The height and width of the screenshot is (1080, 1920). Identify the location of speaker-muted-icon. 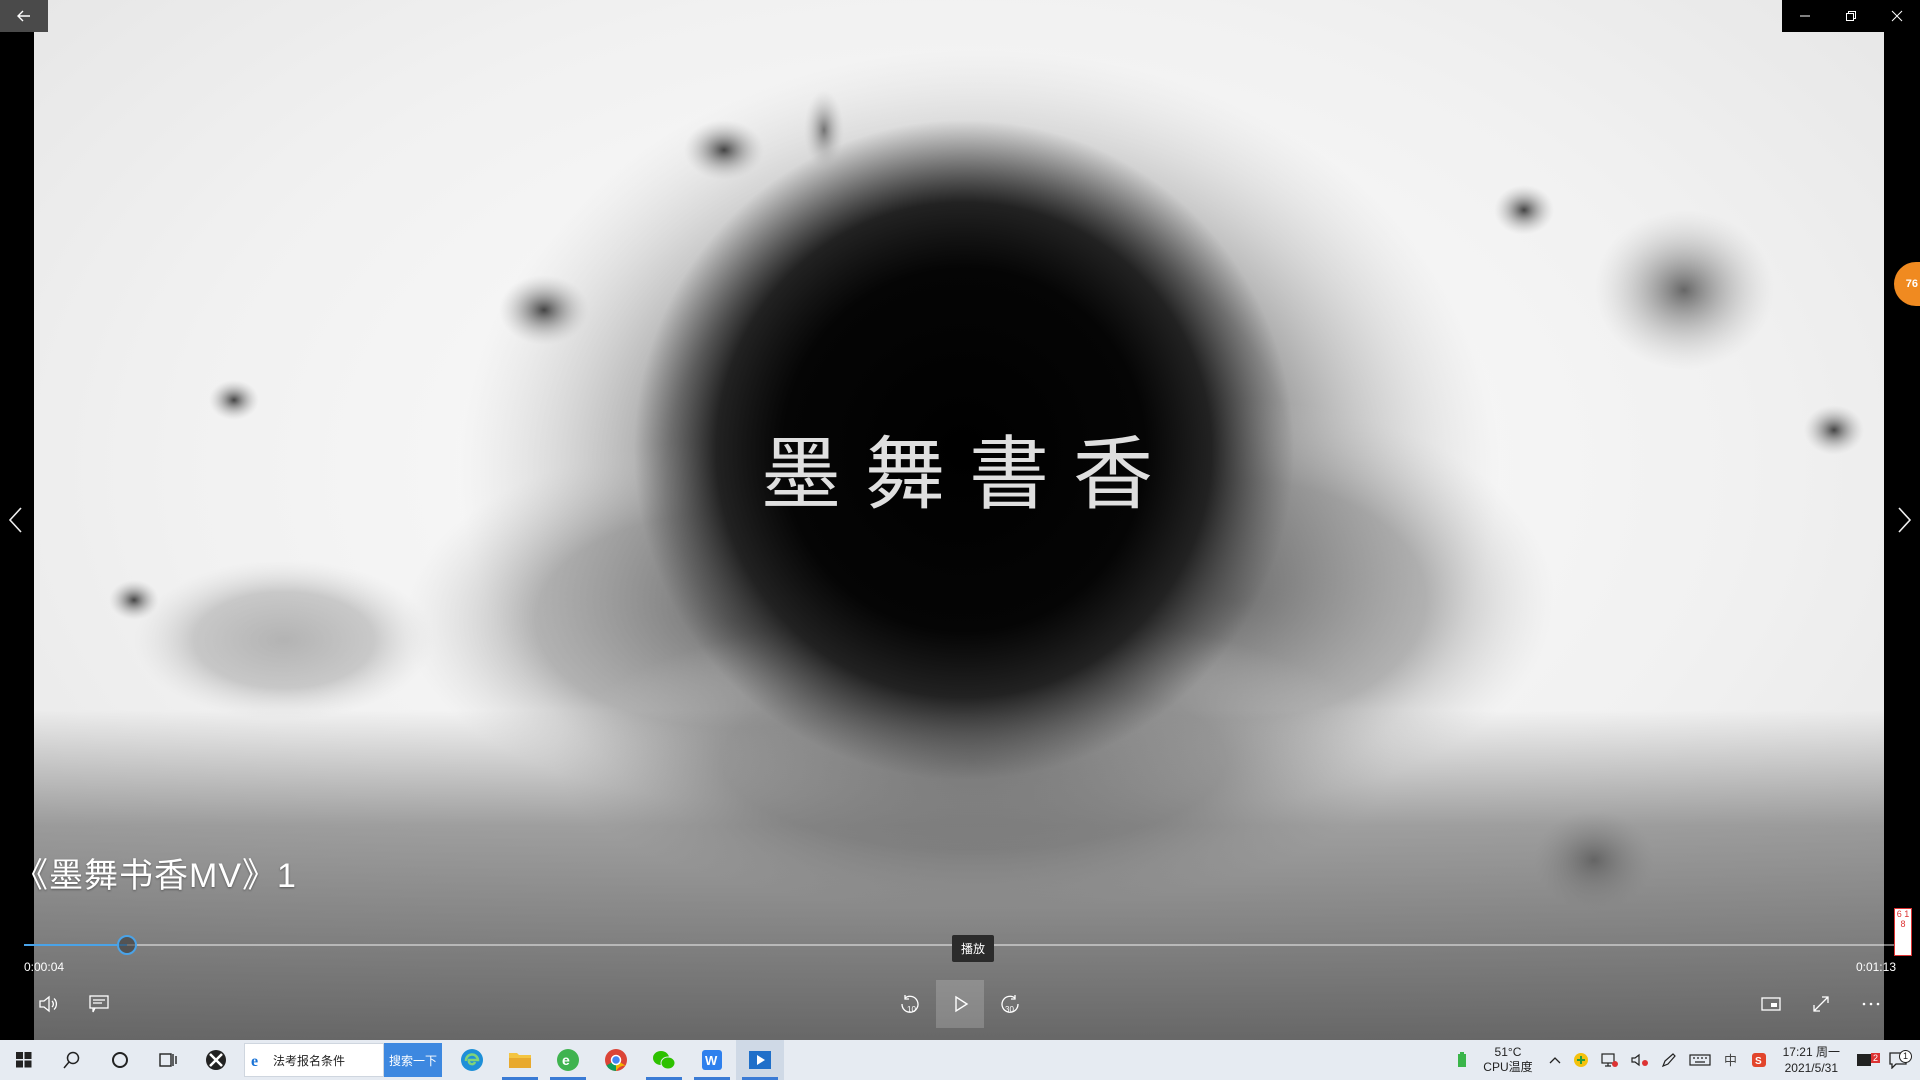
(1639, 1060).